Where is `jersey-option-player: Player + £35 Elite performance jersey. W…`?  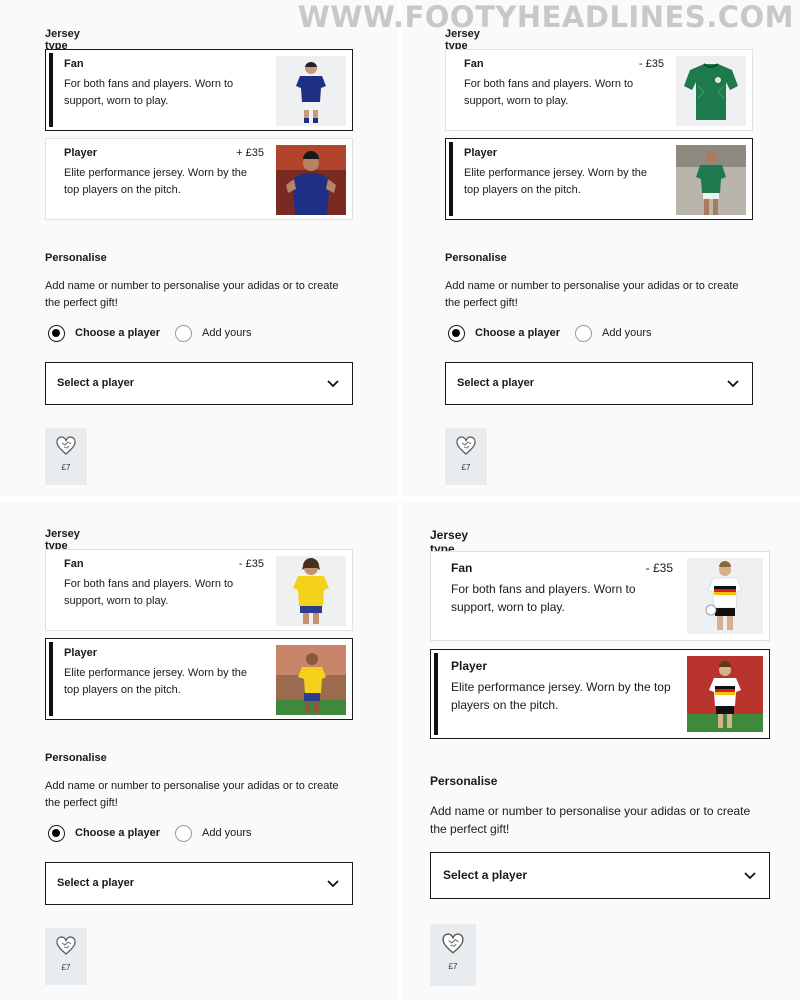 jersey-option-player: Player + £35 Elite performance jersey. W… is located at coordinates (199, 179).